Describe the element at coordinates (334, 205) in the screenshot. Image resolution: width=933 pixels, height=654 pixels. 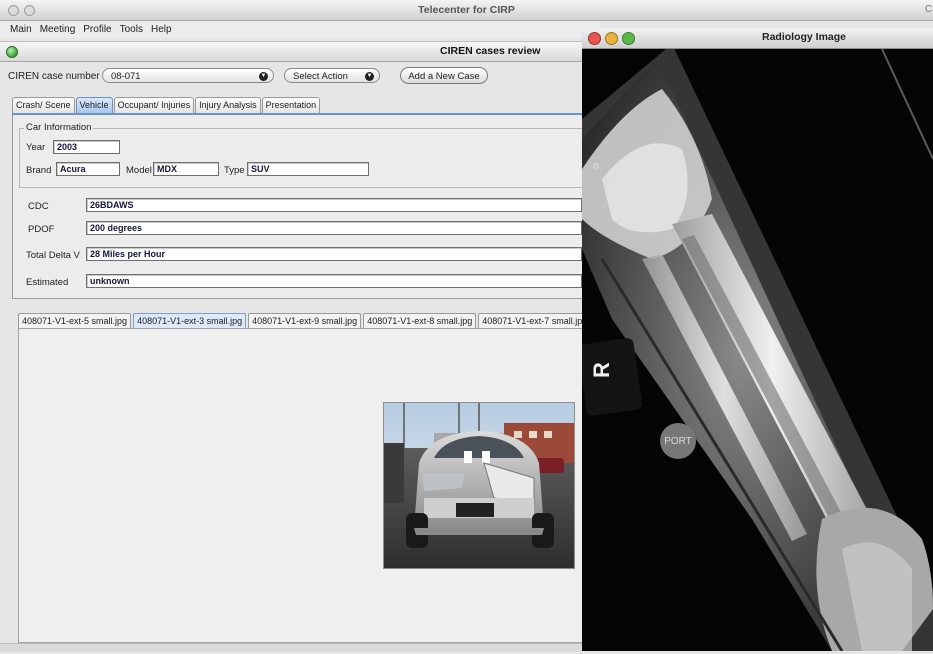
I see `cdc-field: 26BDAWS` at that location.